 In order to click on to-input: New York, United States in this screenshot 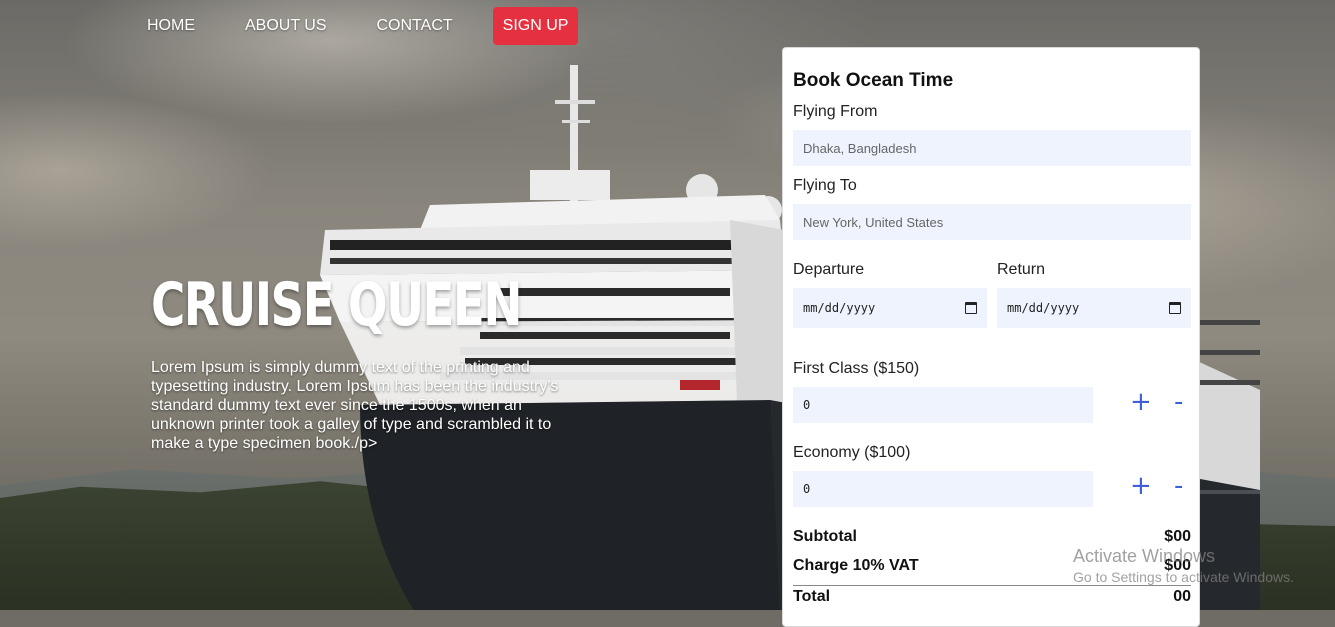, I will do `click(992, 222)`.